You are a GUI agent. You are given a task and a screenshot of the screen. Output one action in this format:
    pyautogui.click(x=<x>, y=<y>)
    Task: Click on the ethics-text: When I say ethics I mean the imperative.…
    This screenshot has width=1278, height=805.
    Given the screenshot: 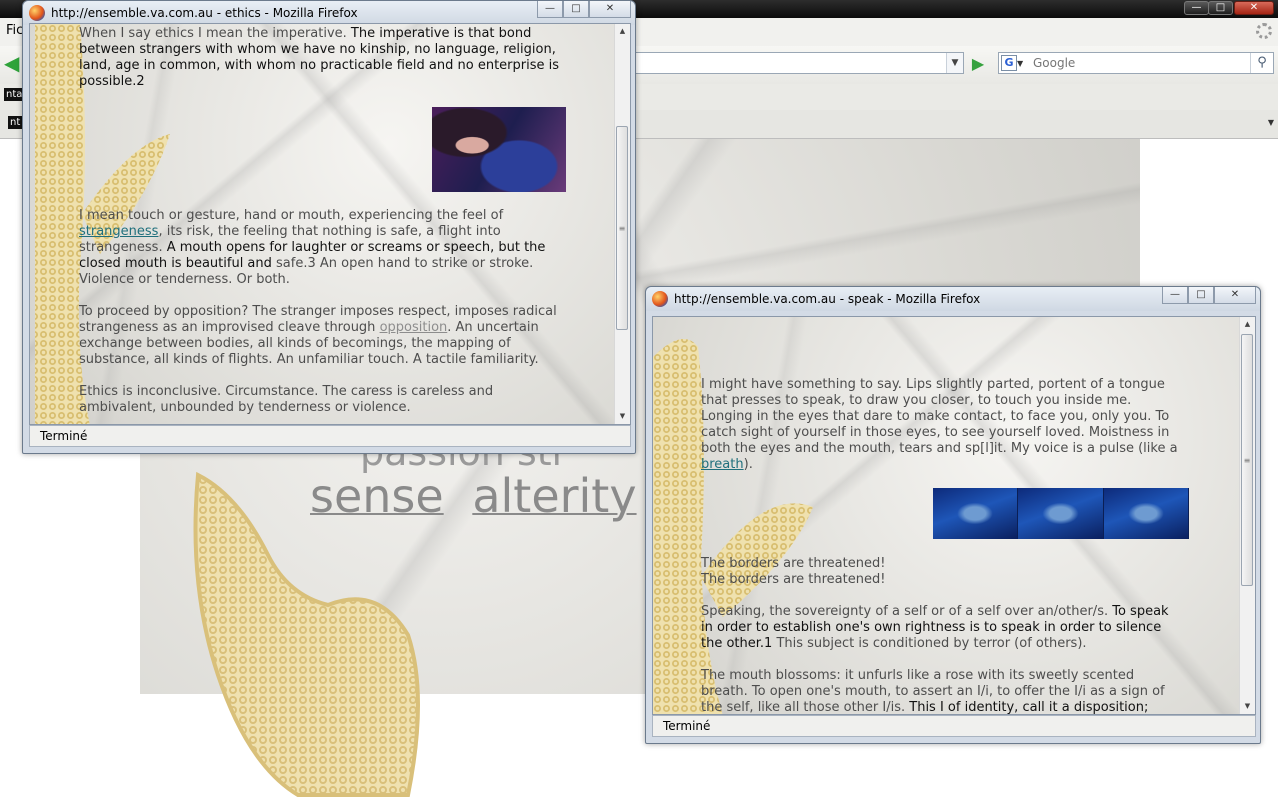 What is the action you would take?
    pyautogui.click(x=324, y=66)
    